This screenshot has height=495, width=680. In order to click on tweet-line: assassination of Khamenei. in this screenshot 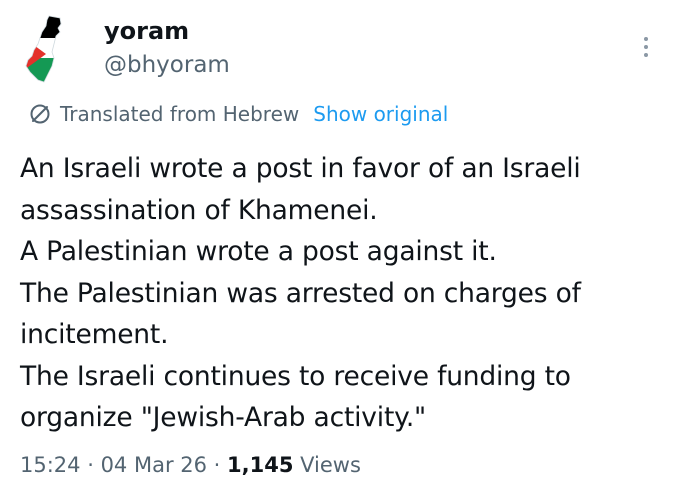, I will do `click(199, 210)`.